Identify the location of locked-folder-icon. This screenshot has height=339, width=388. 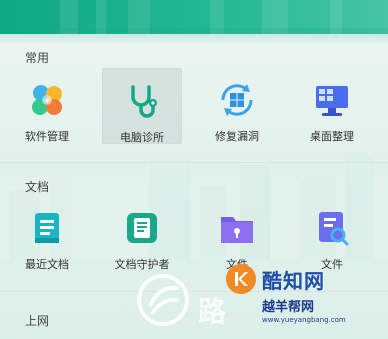
(237, 228).